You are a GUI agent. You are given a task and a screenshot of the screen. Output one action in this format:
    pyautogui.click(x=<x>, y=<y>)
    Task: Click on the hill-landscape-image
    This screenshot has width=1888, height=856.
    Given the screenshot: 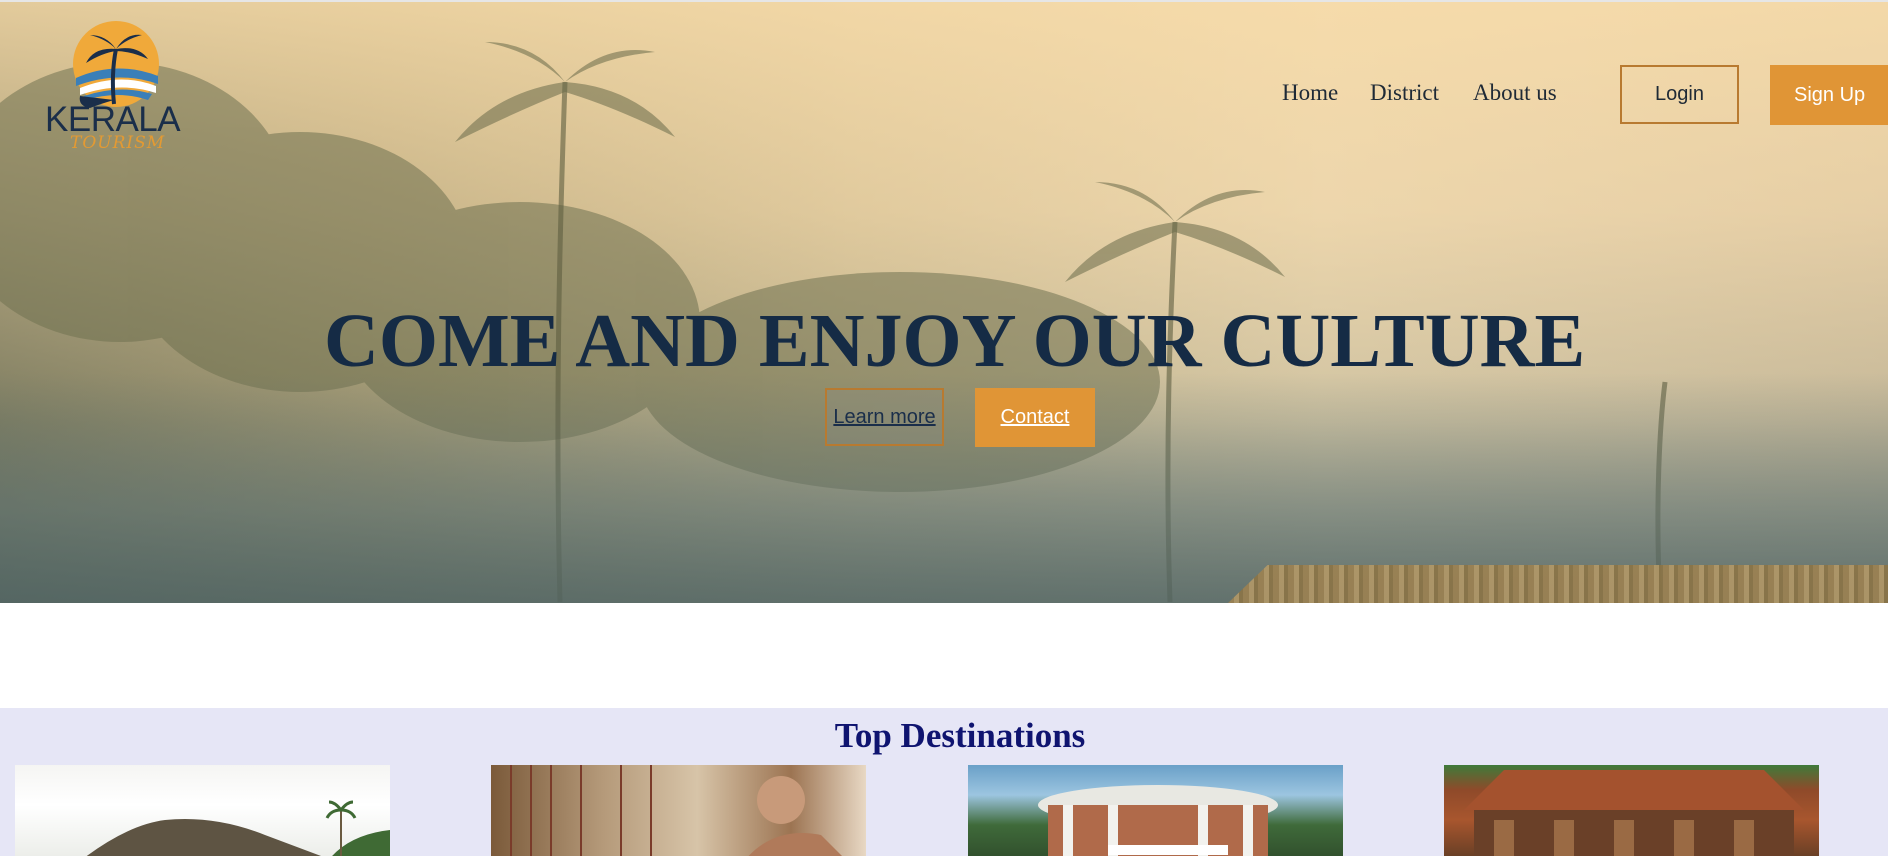 What is the action you would take?
    pyautogui.click(x=238, y=828)
    